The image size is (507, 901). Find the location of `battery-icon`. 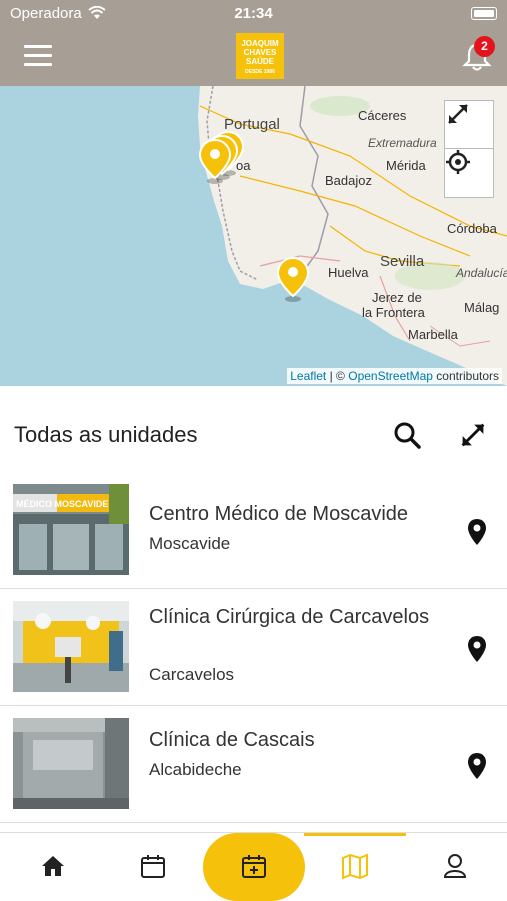

battery-icon is located at coordinates (484, 13).